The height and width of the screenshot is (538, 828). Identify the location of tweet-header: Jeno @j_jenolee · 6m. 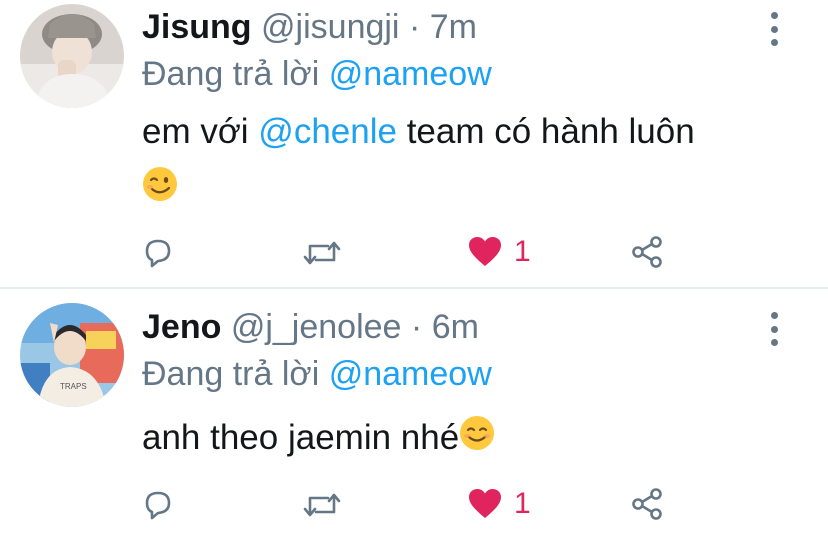
(310, 327).